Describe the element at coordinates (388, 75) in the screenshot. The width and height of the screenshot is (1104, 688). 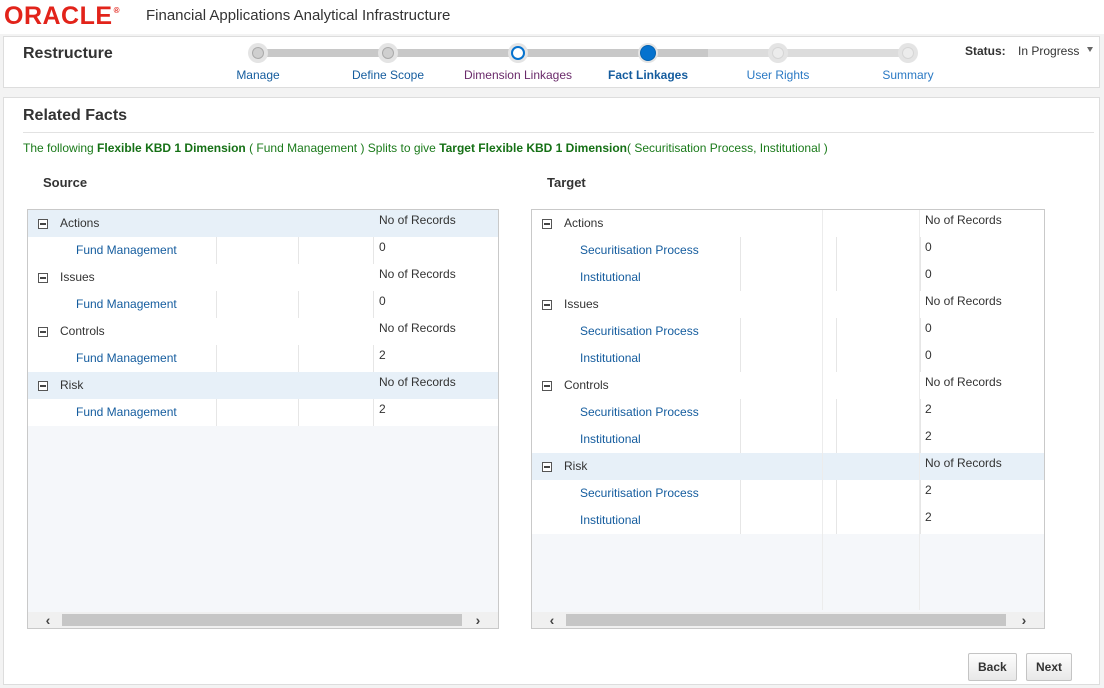
I see `train-step-define-scope: Define Scope` at that location.